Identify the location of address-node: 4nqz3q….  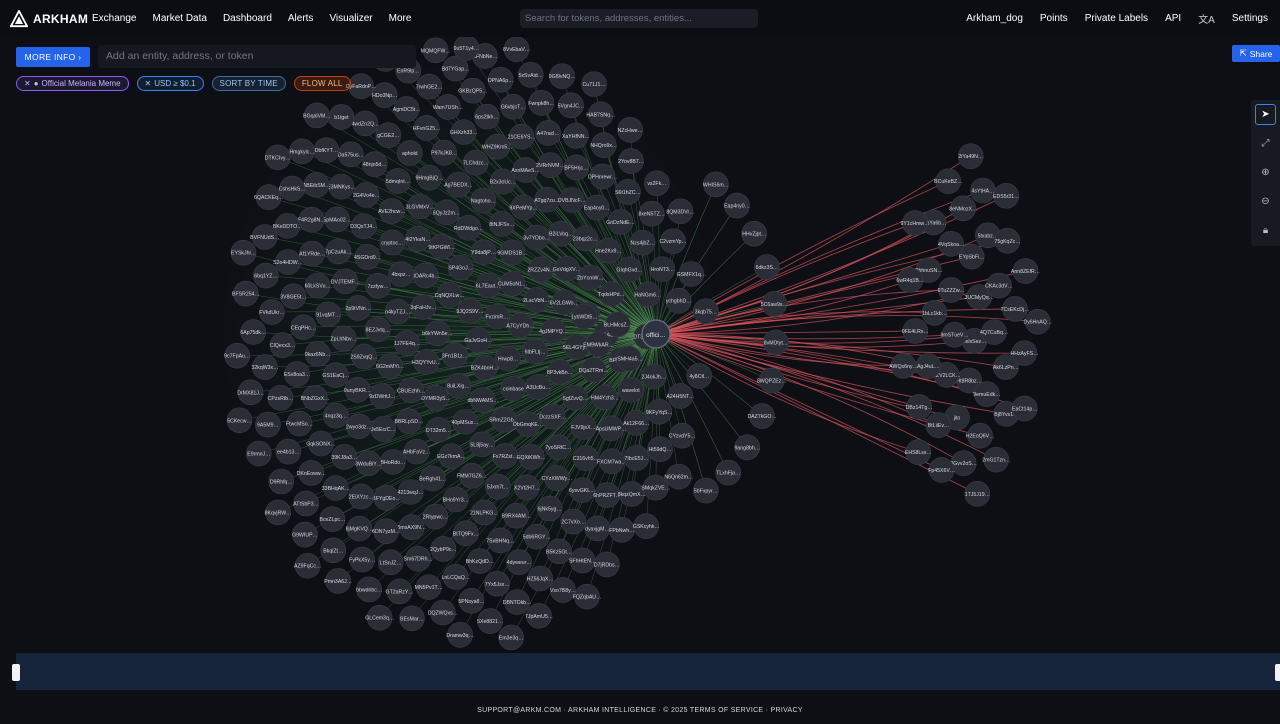
(336, 415).